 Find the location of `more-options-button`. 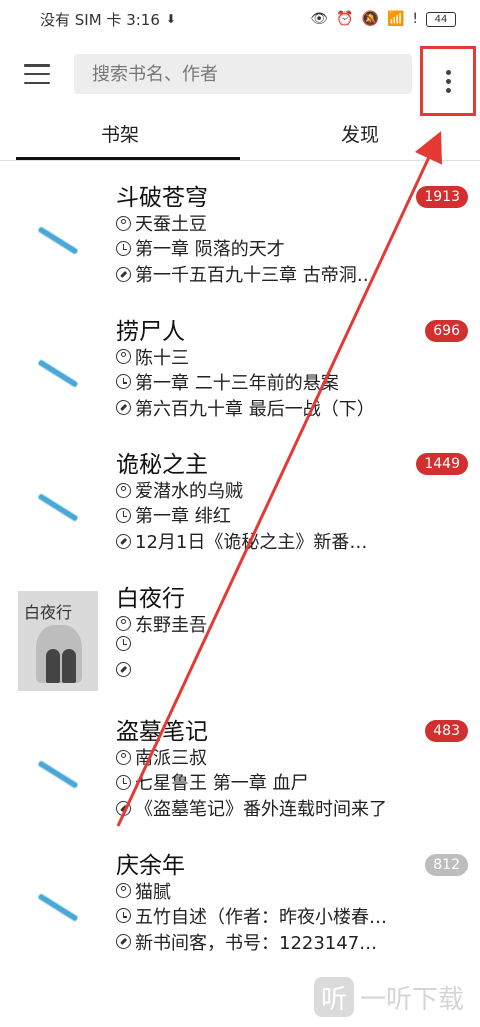

more-options-button is located at coordinates (448, 81).